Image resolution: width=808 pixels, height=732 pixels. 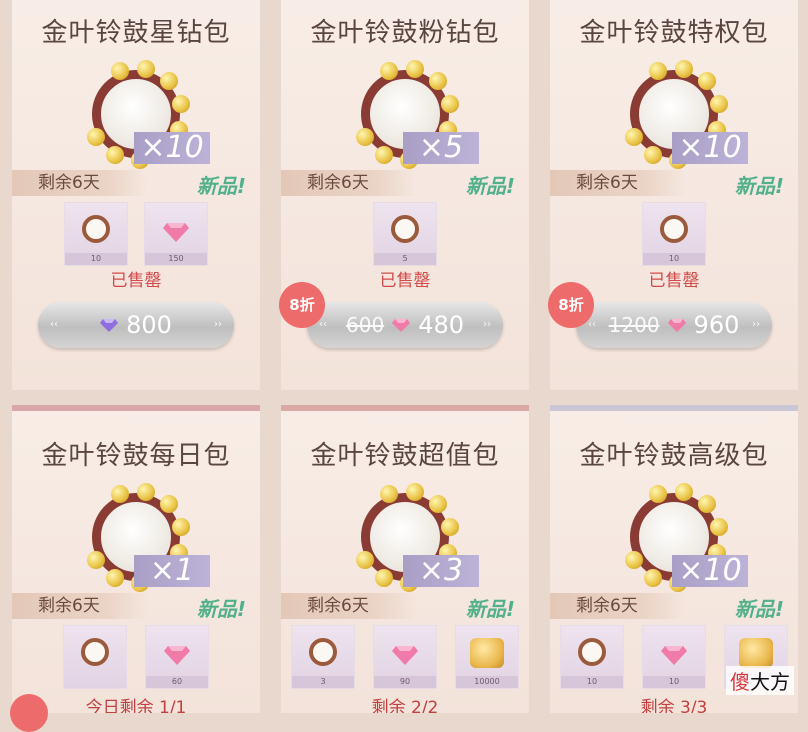 I want to click on item-count: 5, so click(x=405, y=259).